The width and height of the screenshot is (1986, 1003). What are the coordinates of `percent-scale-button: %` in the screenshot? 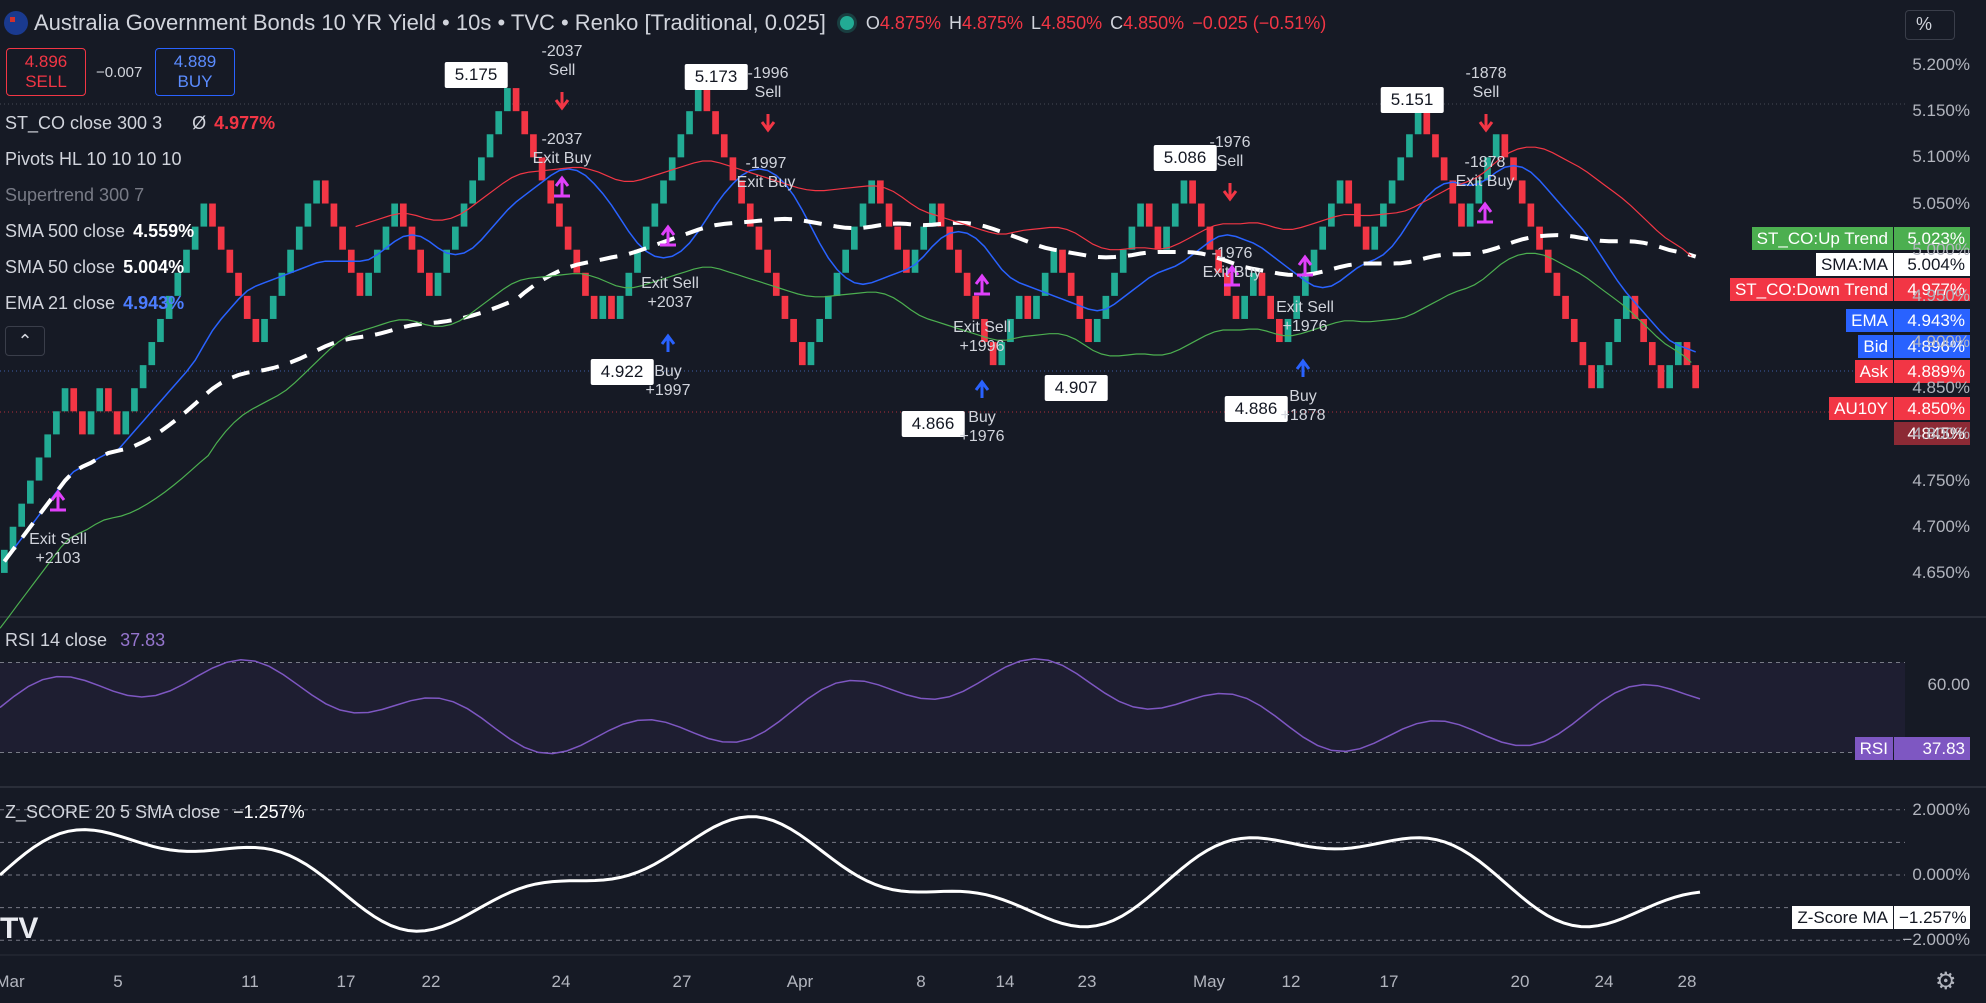 It's located at (1930, 25).